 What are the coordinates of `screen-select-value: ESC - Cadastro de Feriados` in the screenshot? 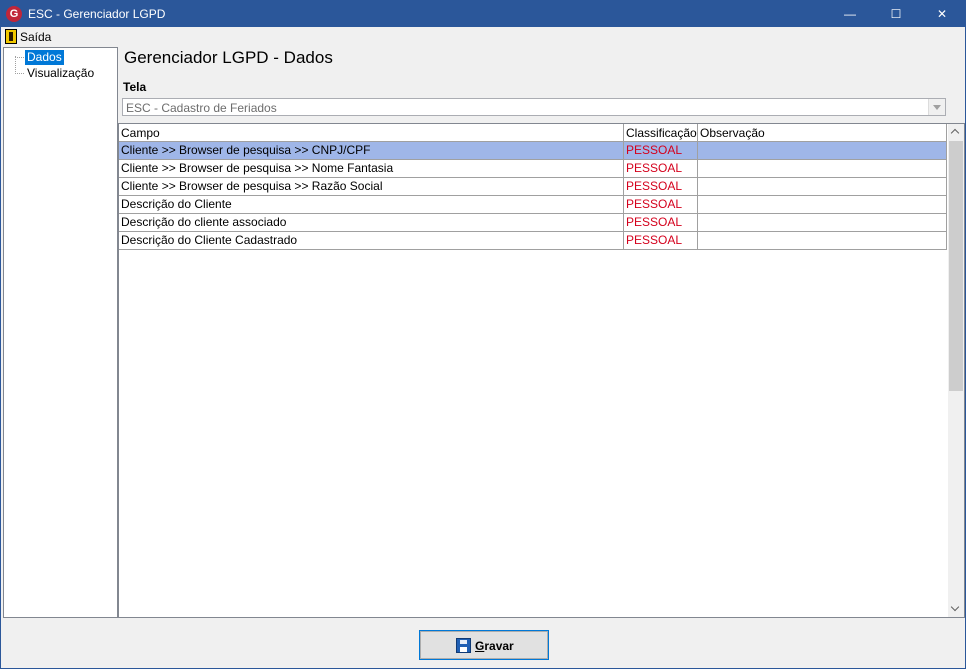 It's located at (201, 108).